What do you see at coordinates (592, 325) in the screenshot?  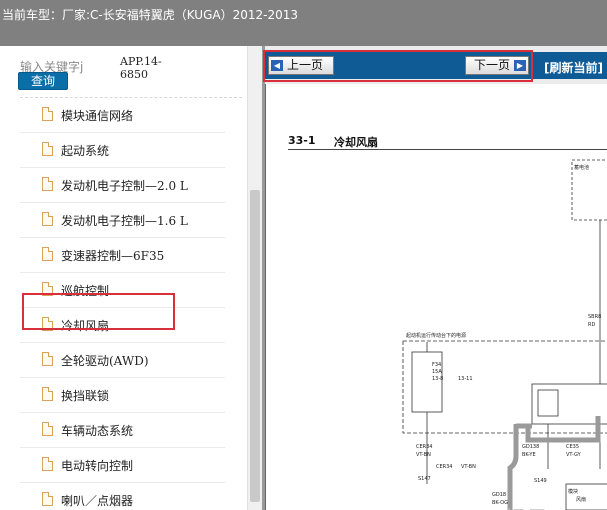 I see `wire-label: RD` at bounding box center [592, 325].